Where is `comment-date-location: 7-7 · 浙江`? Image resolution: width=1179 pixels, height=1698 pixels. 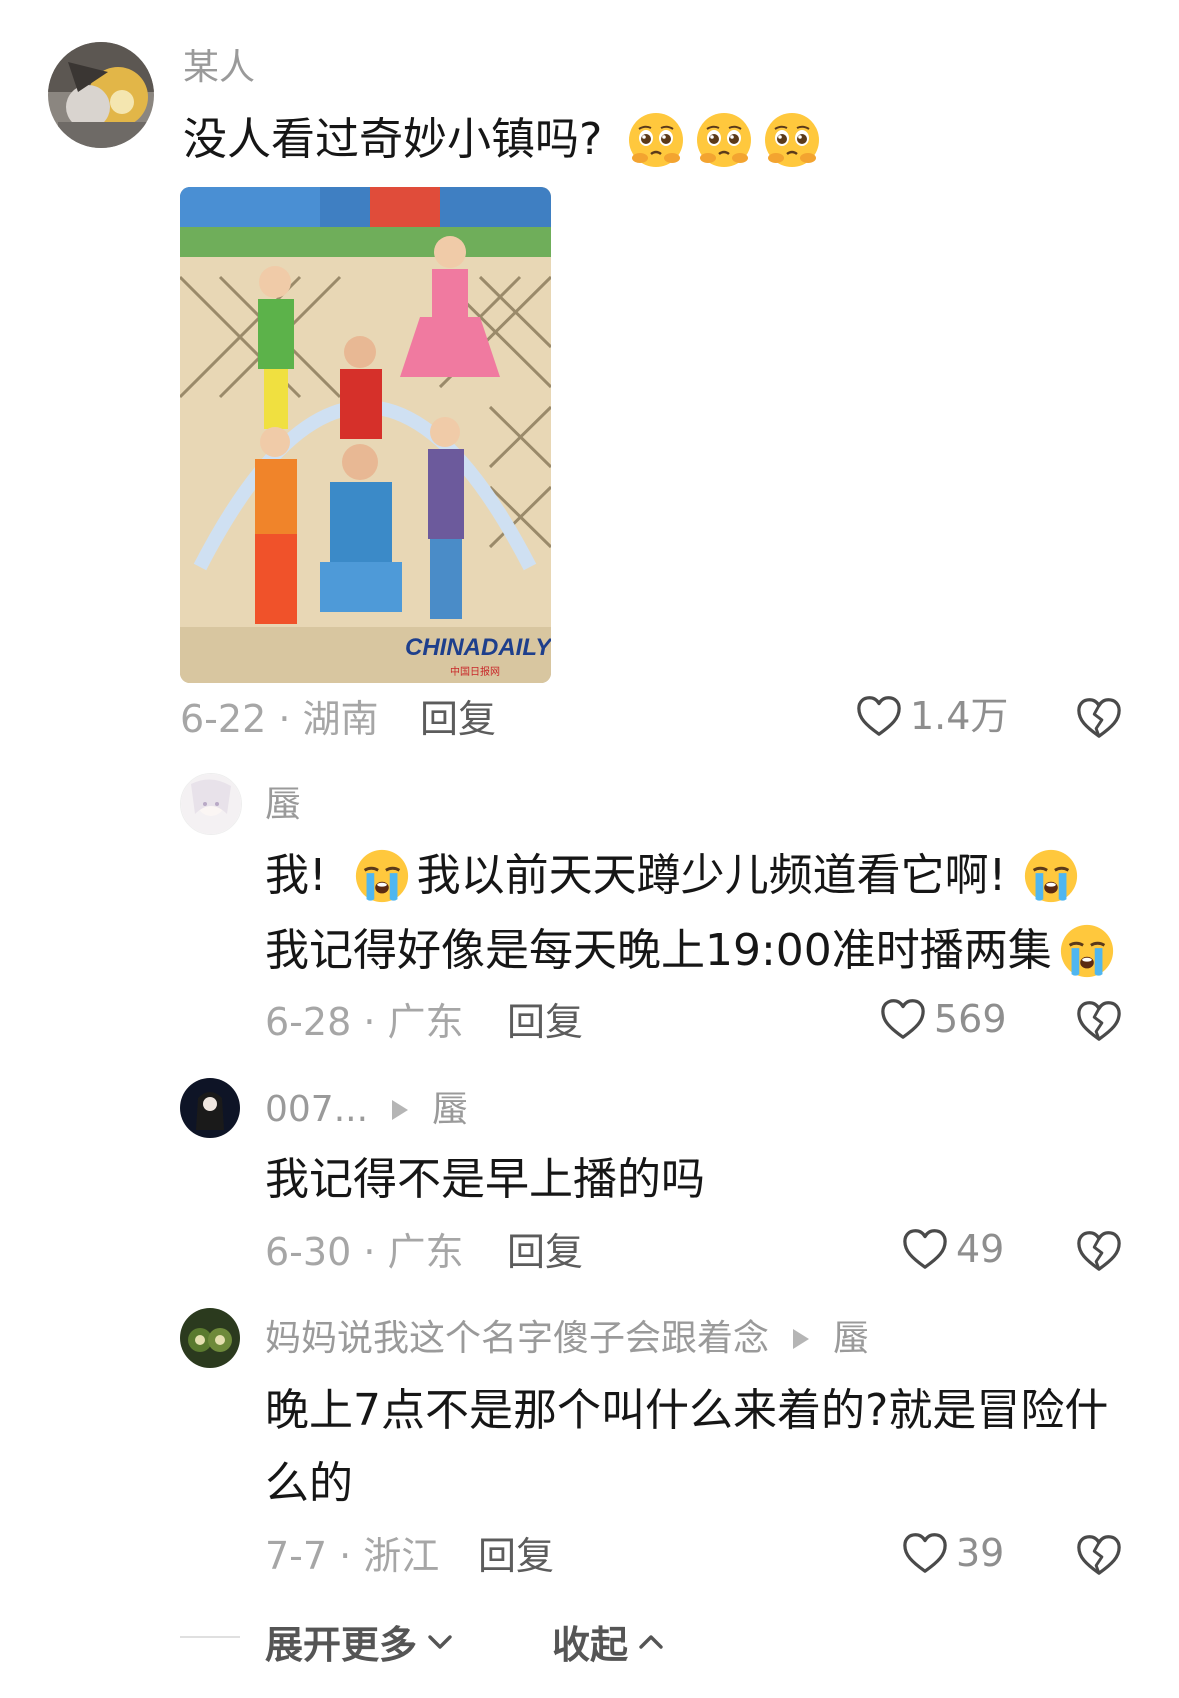 comment-date-location: 7-7 · 浙江 is located at coordinates (352, 1556).